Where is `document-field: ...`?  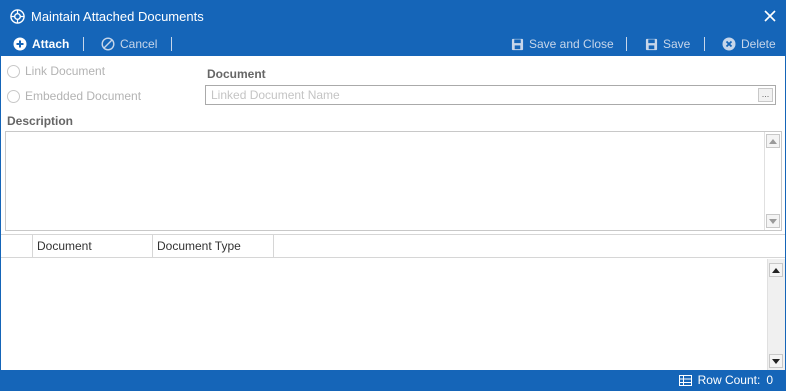 document-field: ... is located at coordinates (490, 95).